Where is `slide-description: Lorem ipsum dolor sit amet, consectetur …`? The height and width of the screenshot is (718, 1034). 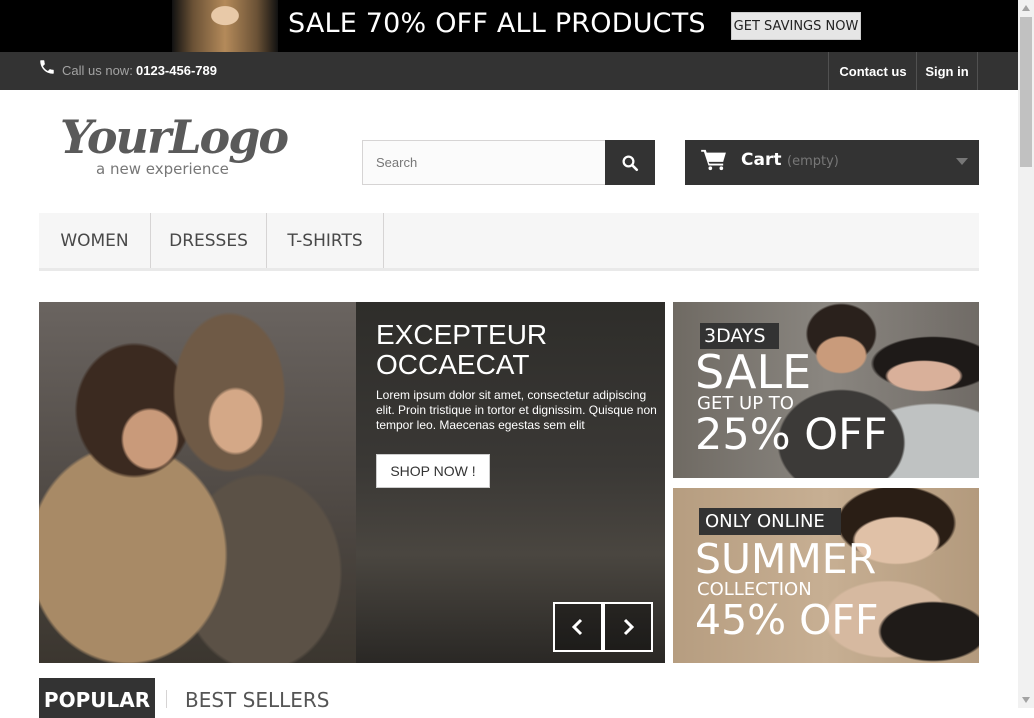
slide-description: Lorem ipsum dolor sit amet, consectetur … is located at coordinates (516, 410).